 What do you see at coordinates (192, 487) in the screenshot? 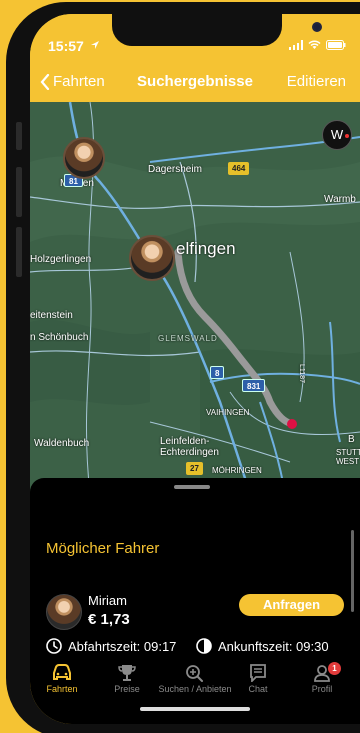
I see `sheet-grabber` at bounding box center [192, 487].